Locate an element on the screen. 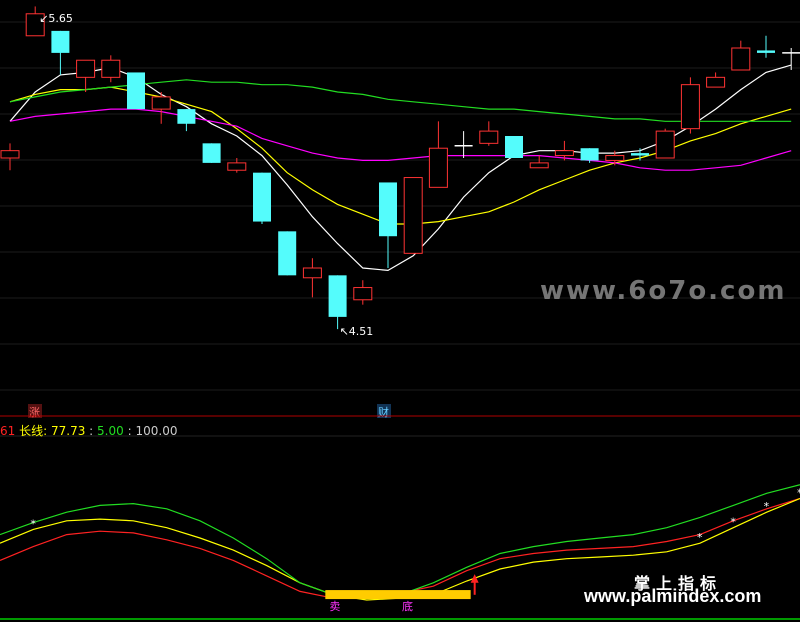 The image size is (800, 622). legend-name: 长线: is located at coordinates (33, 431).